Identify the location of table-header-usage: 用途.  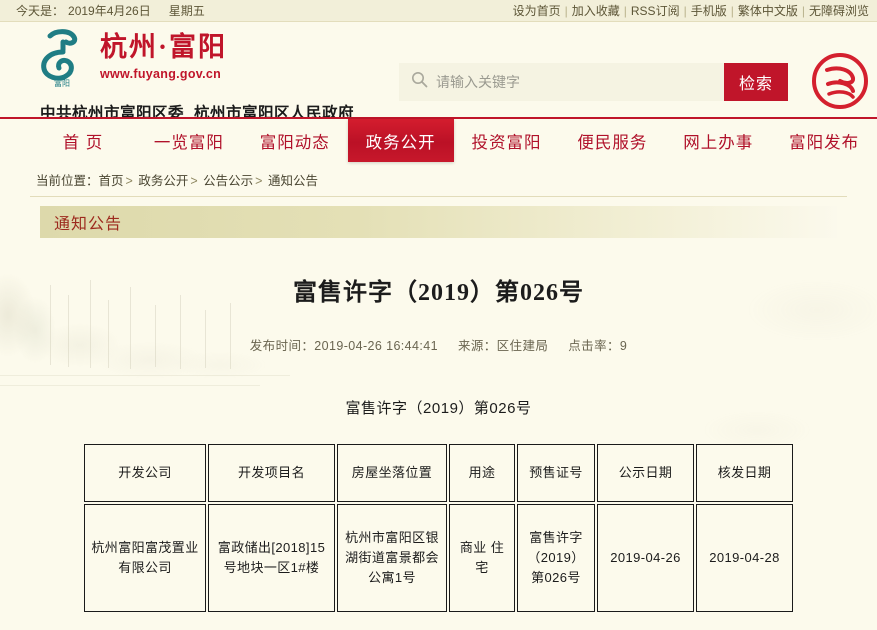
(482, 473).